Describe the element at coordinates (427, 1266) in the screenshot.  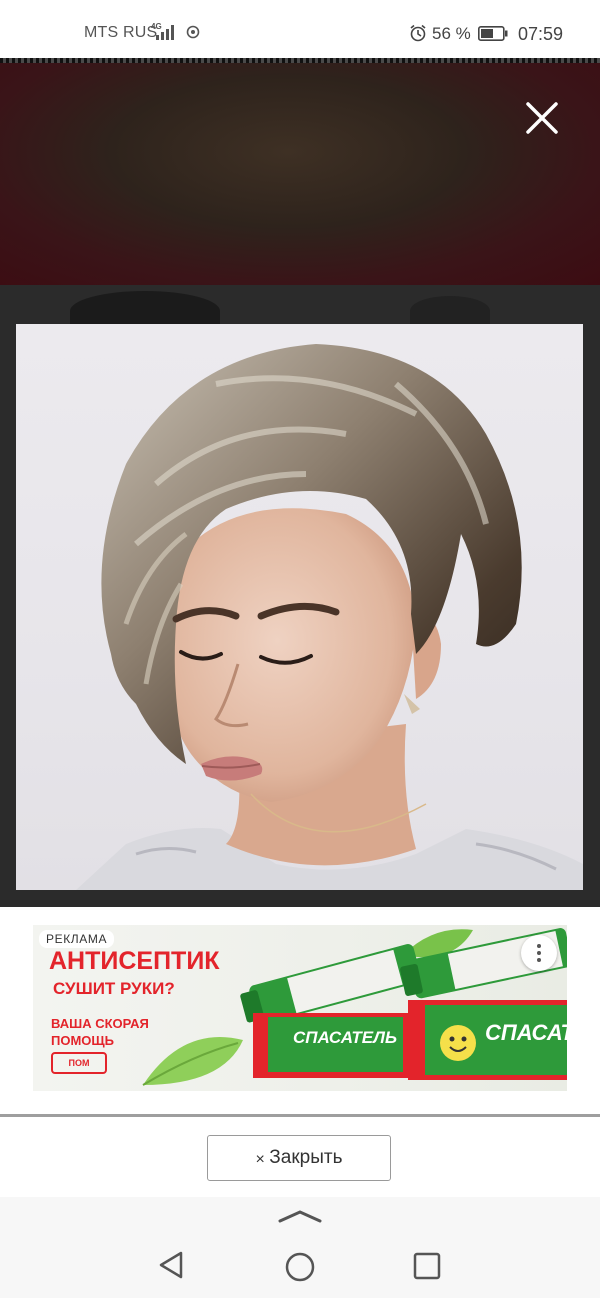
I see `recents-icon` at that location.